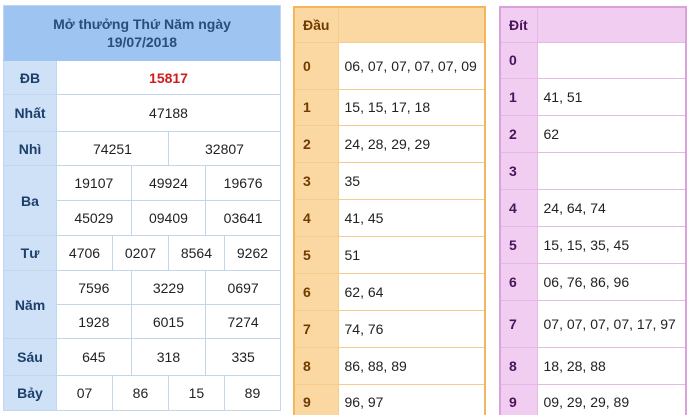  I want to click on tail-digit-row: 7 07, 07, 07, 07, 17, 97, so click(593, 323).